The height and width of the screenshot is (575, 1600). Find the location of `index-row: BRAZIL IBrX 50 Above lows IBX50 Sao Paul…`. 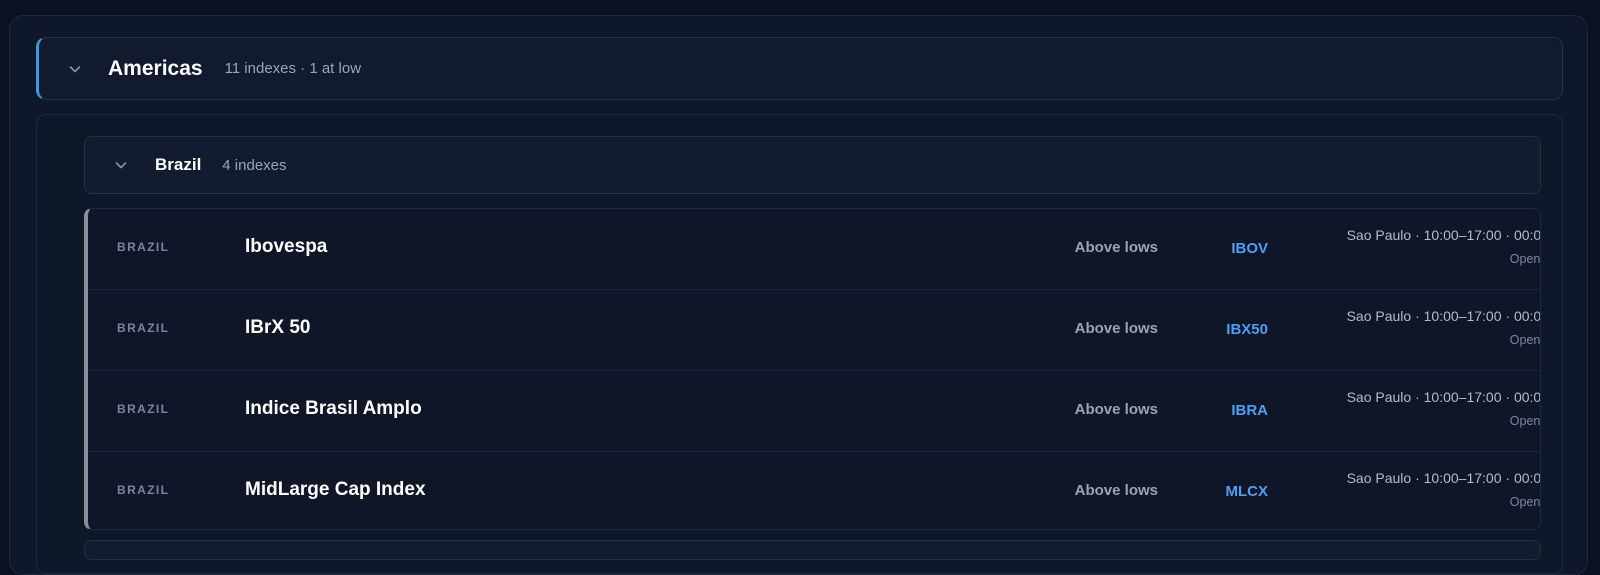

index-row: BRAZIL IBrX 50 Above lows IBX50 Sao Paul… is located at coordinates (814, 330).